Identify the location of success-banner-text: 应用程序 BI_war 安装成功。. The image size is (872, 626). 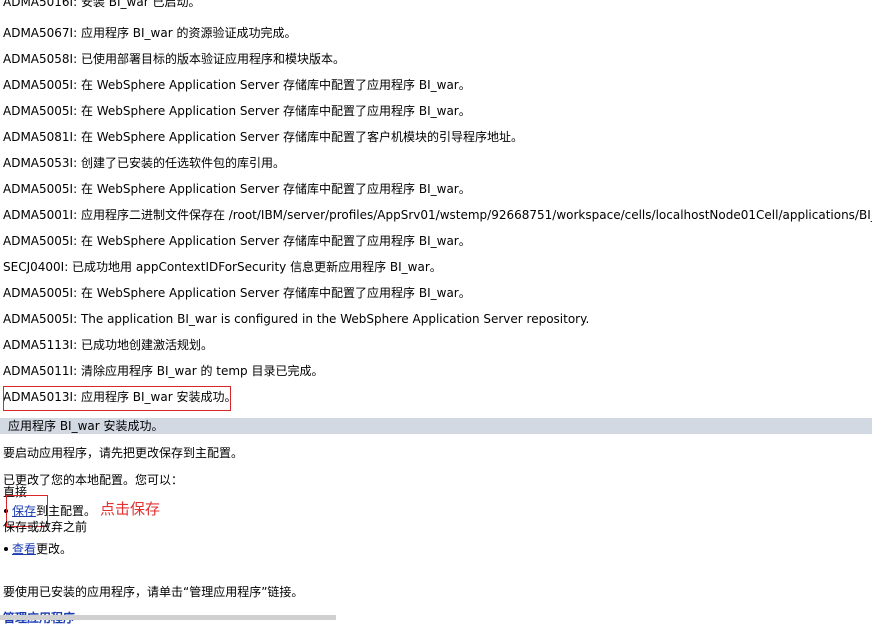
(86, 426).